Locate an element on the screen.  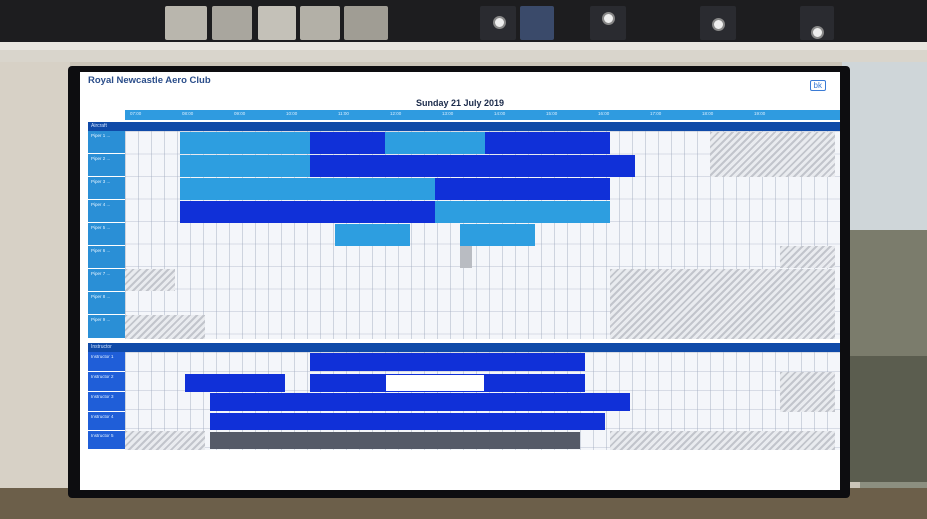
time-label: 08:00 is located at coordinates (188, 113).